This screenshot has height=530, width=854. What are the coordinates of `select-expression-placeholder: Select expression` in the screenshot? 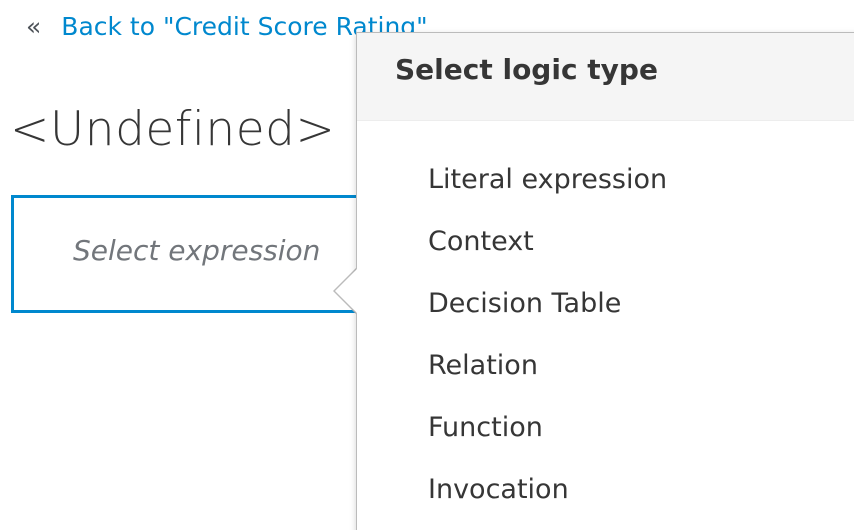 It's located at (196, 250).